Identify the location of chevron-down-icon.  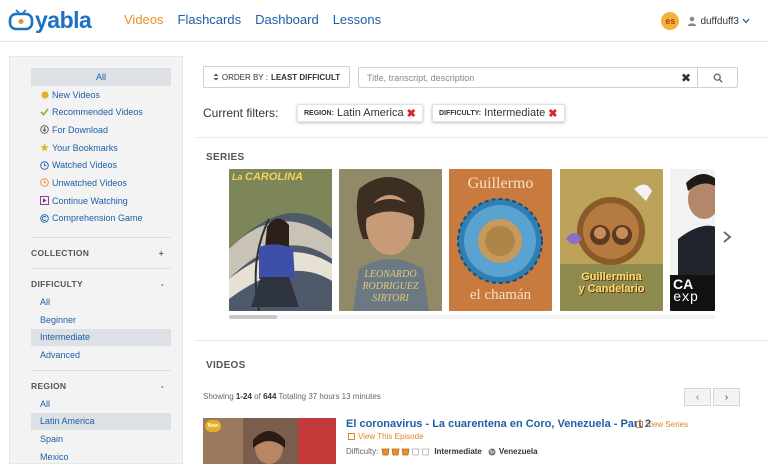
(746, 21).